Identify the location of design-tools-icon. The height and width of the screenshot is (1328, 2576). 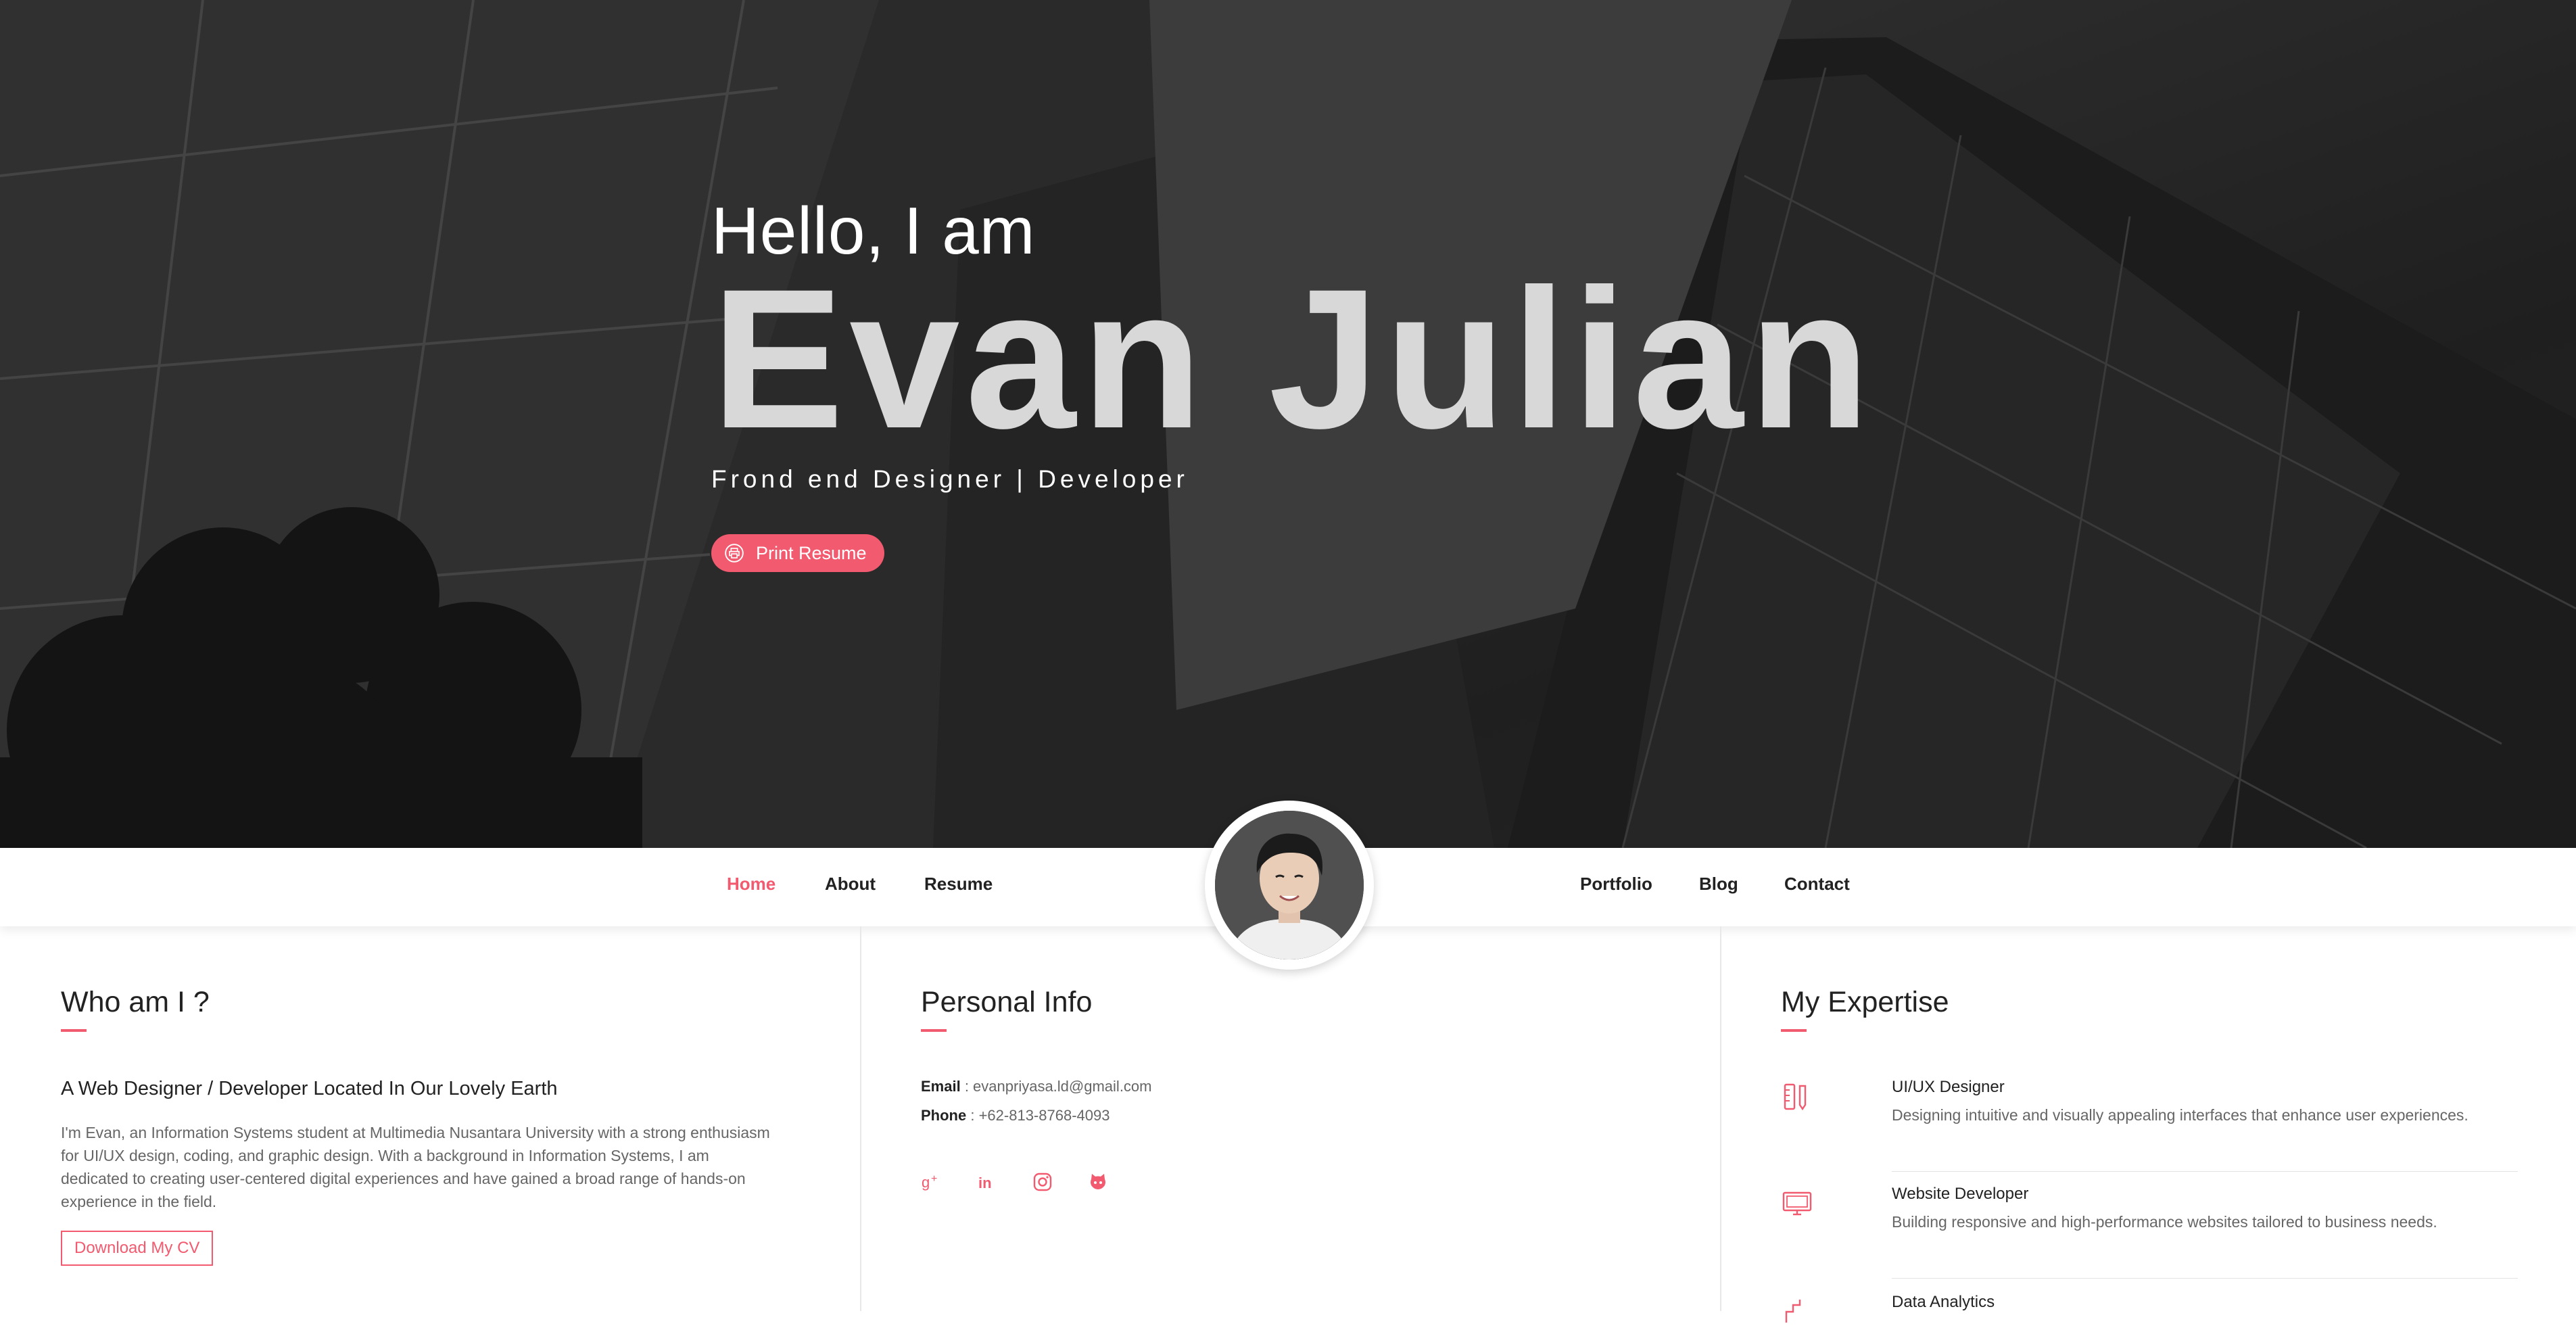
(1795, 1097).